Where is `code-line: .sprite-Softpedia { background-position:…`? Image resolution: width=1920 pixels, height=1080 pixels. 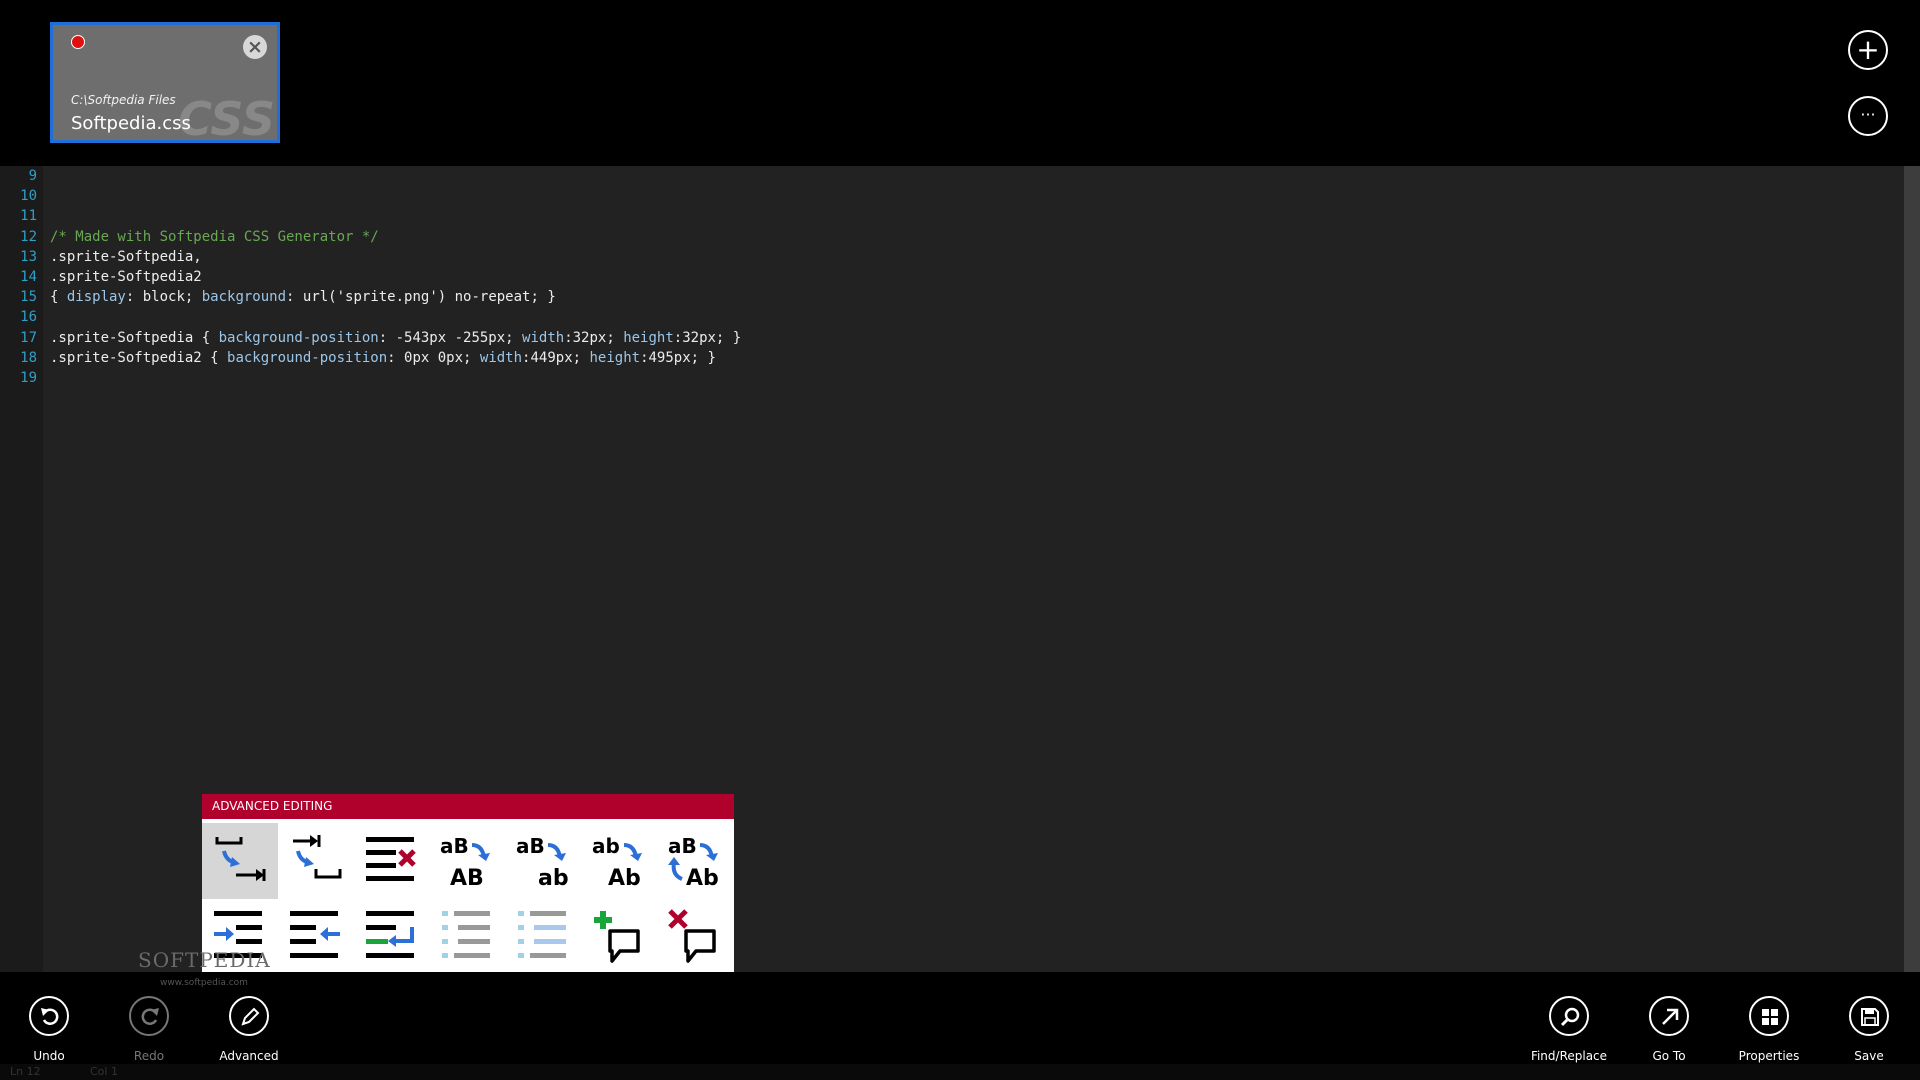 code-line: .sprite-Softpedia { background-position:… is located at coordinates (395, 338).